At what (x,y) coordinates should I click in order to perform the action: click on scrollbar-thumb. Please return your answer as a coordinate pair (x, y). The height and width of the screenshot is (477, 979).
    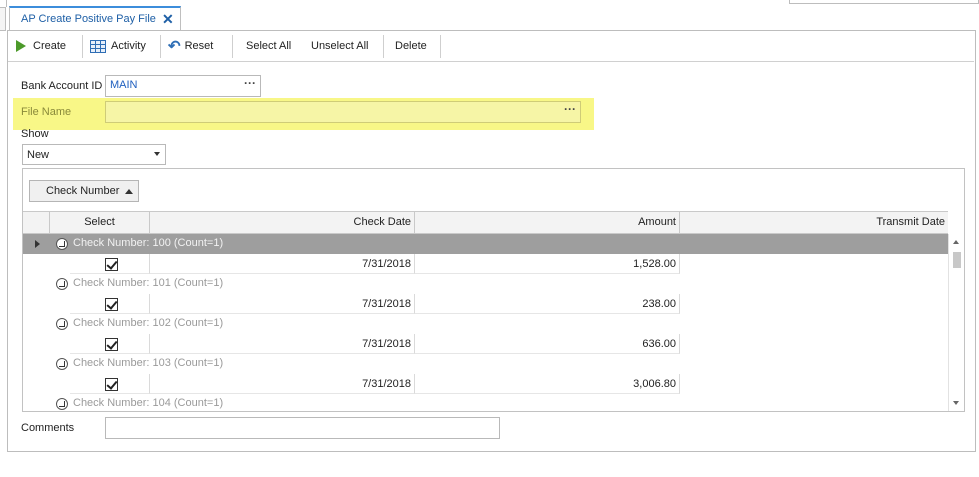
    Looking at the image, I should click on (957, 260).